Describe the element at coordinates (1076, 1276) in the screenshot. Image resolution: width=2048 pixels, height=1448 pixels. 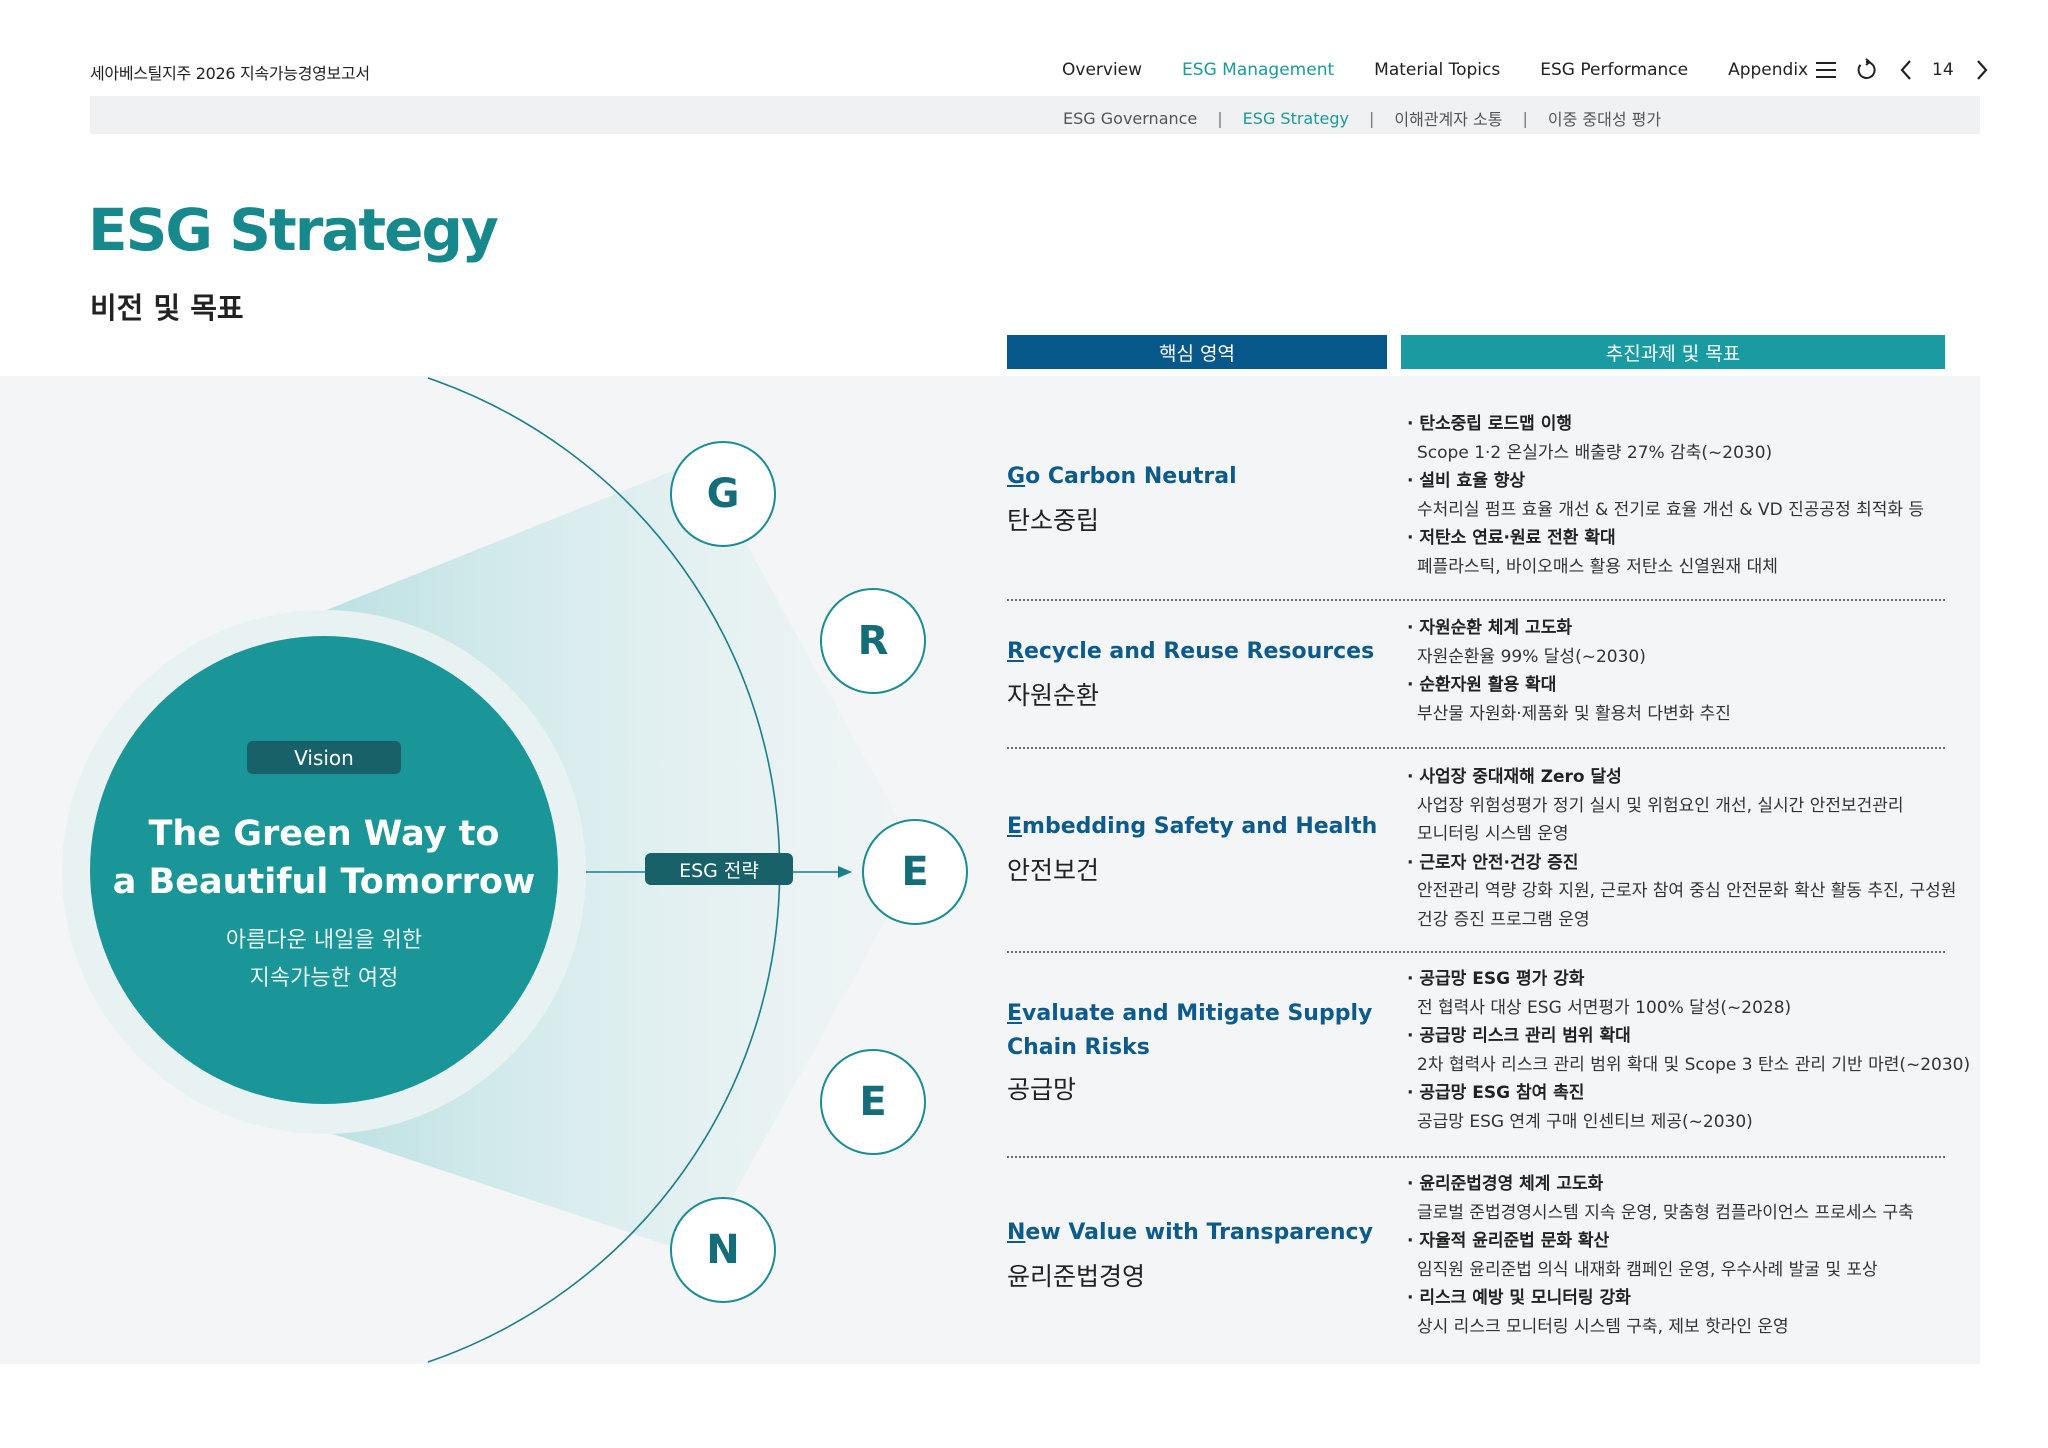
I see `area-korean-name: 윤리준법경영` at that location.